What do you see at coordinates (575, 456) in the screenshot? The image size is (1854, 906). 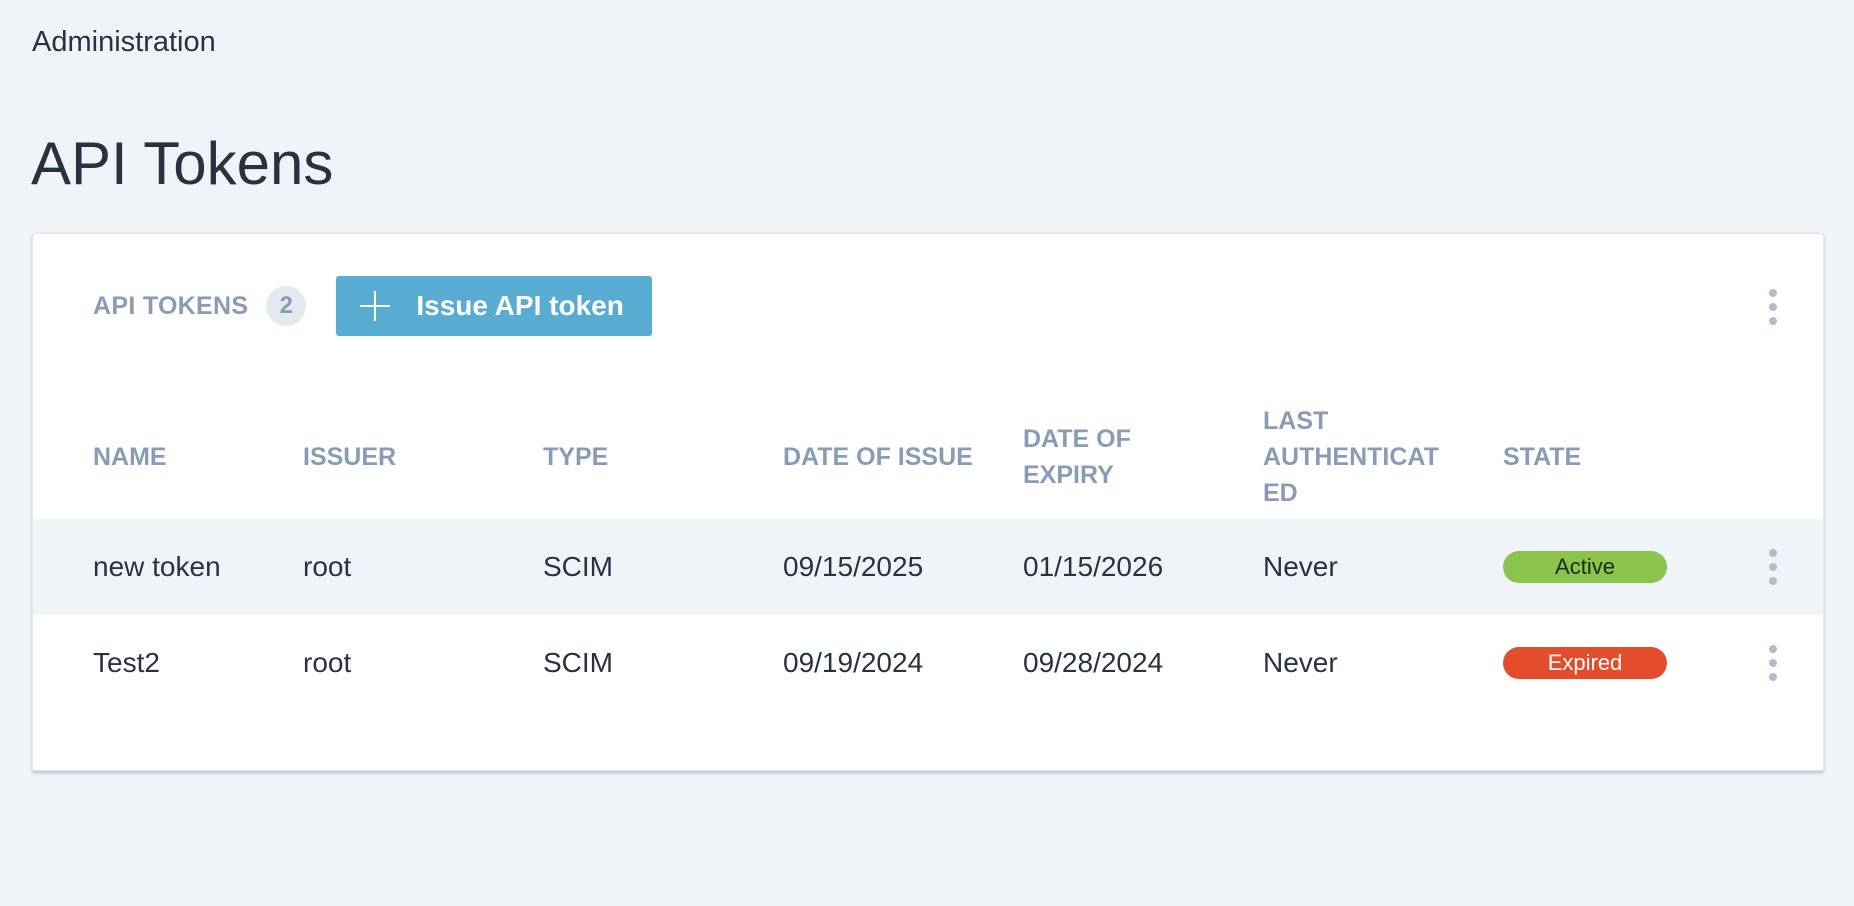 I see `column-header-type: TYPE` at bounding box center [575, 456].